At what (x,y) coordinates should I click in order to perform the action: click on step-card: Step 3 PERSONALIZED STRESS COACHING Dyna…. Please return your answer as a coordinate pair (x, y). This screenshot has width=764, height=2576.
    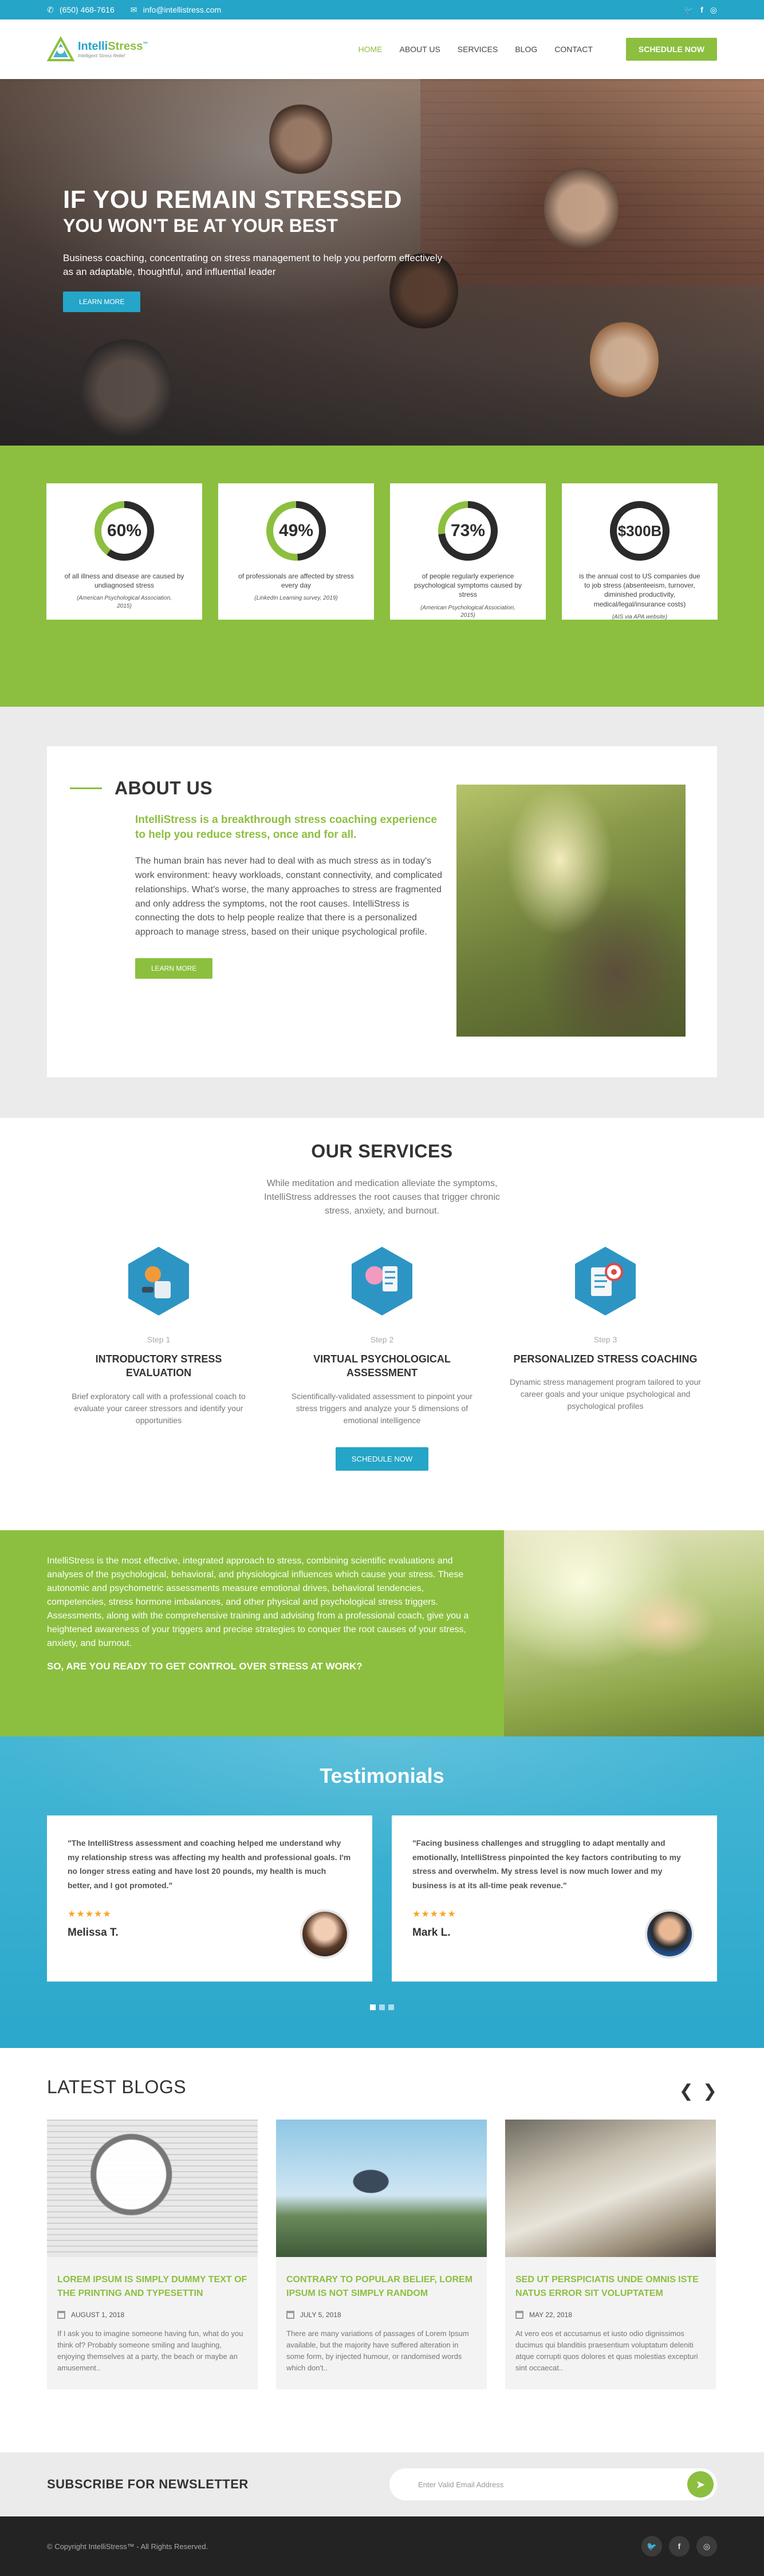
    Looking at the image, I should click on (605, 1337).